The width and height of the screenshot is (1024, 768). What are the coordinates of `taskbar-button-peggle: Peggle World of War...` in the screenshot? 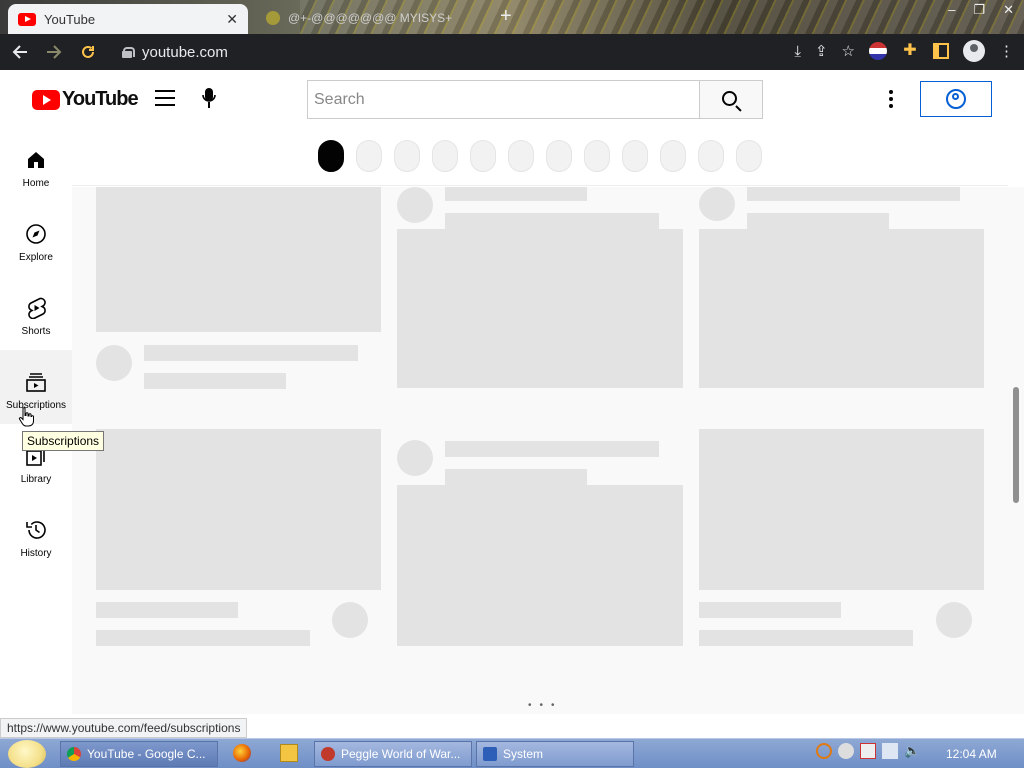 It's located at (393, 754).